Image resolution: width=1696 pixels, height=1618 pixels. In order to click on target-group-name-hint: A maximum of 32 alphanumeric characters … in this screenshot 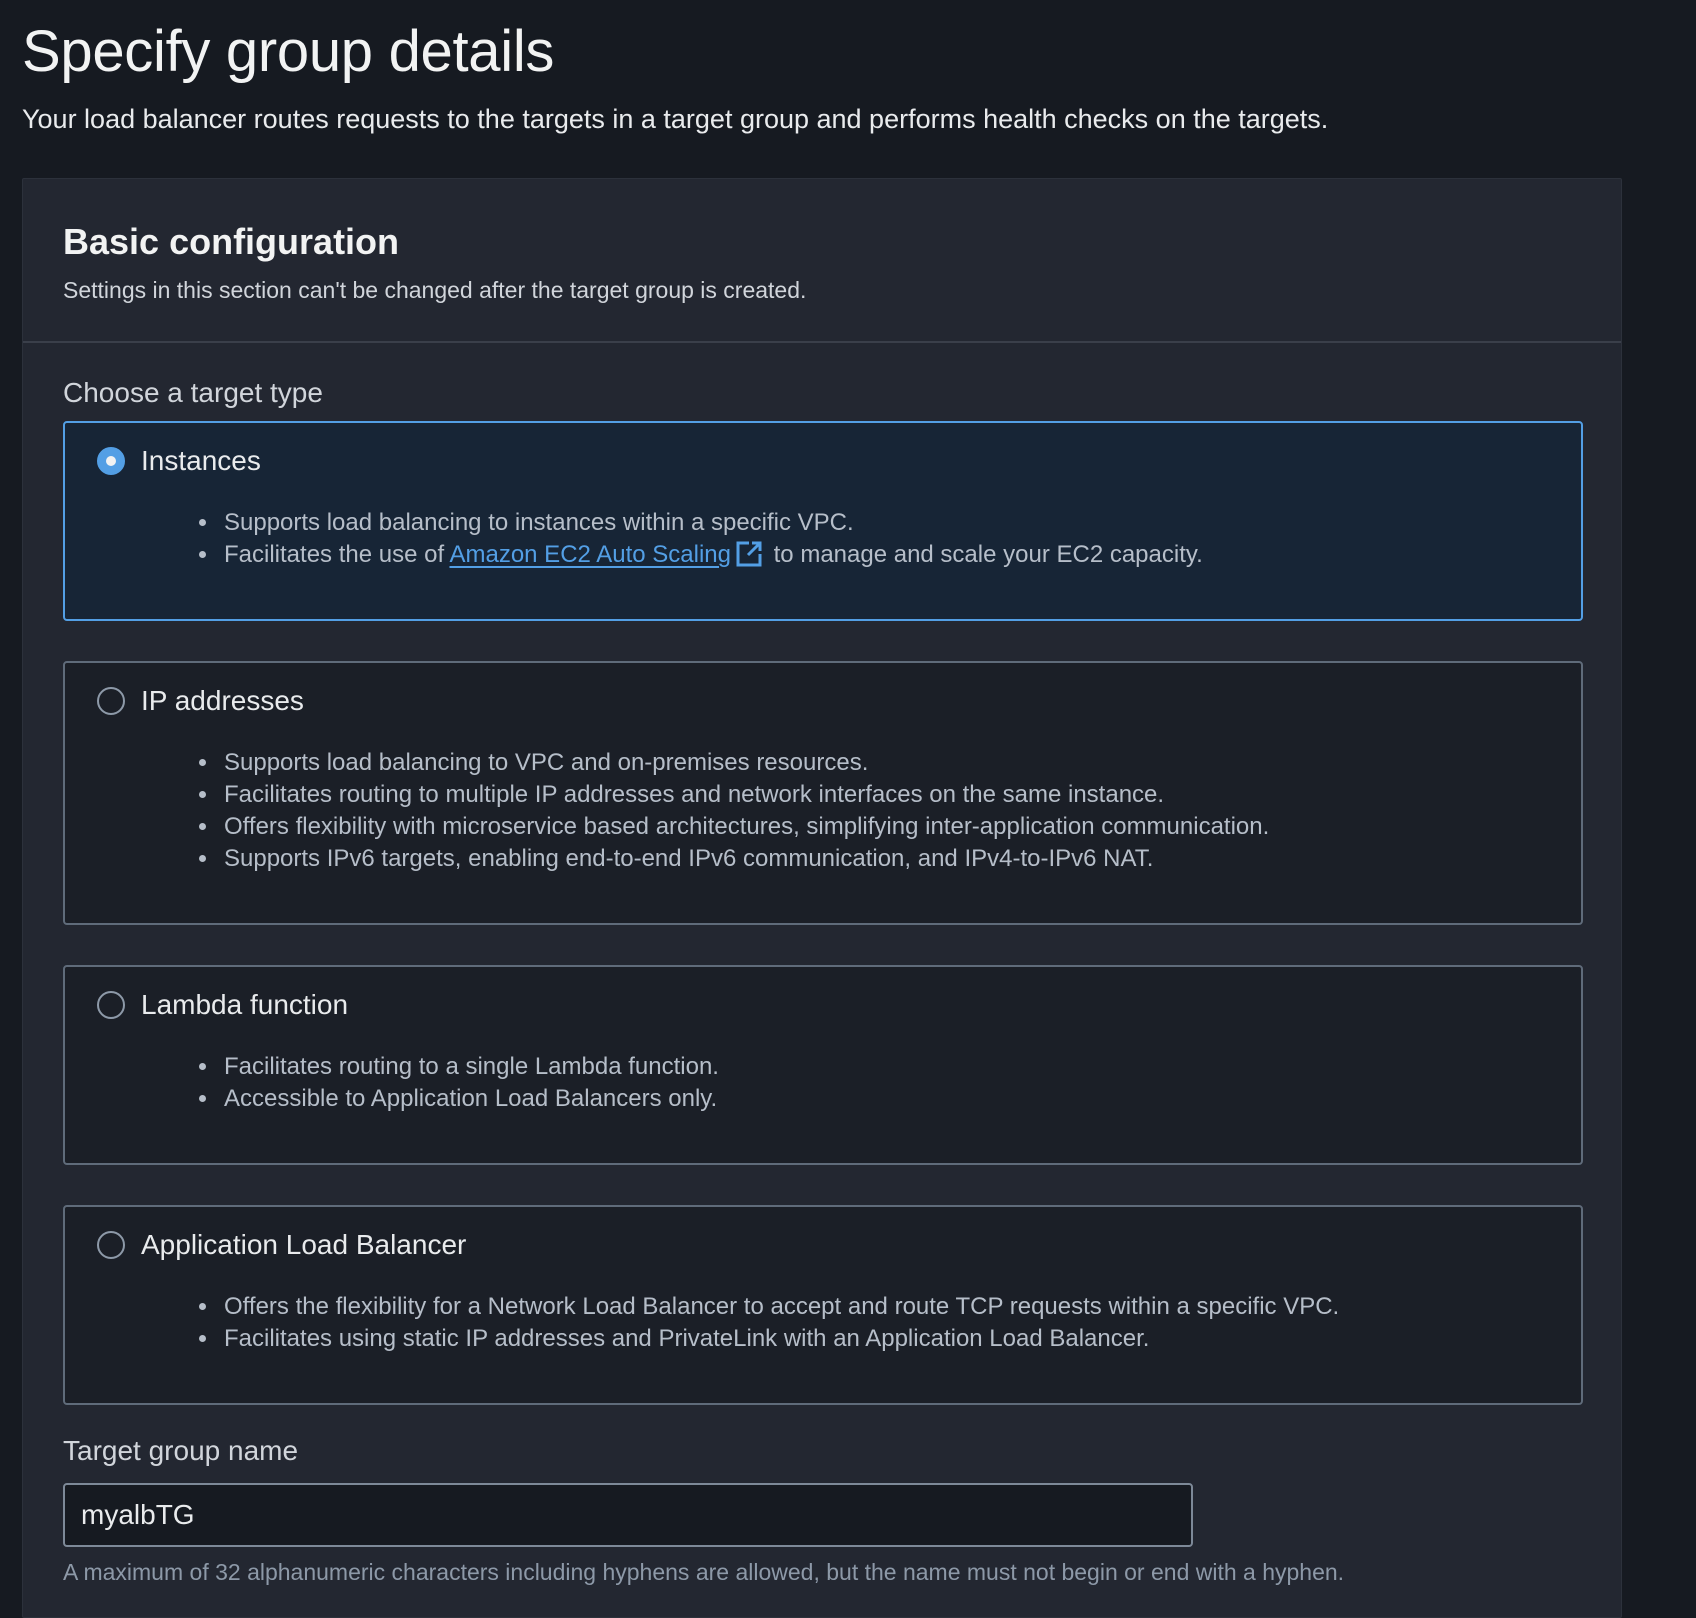, I will do `click(704, 1572)`.